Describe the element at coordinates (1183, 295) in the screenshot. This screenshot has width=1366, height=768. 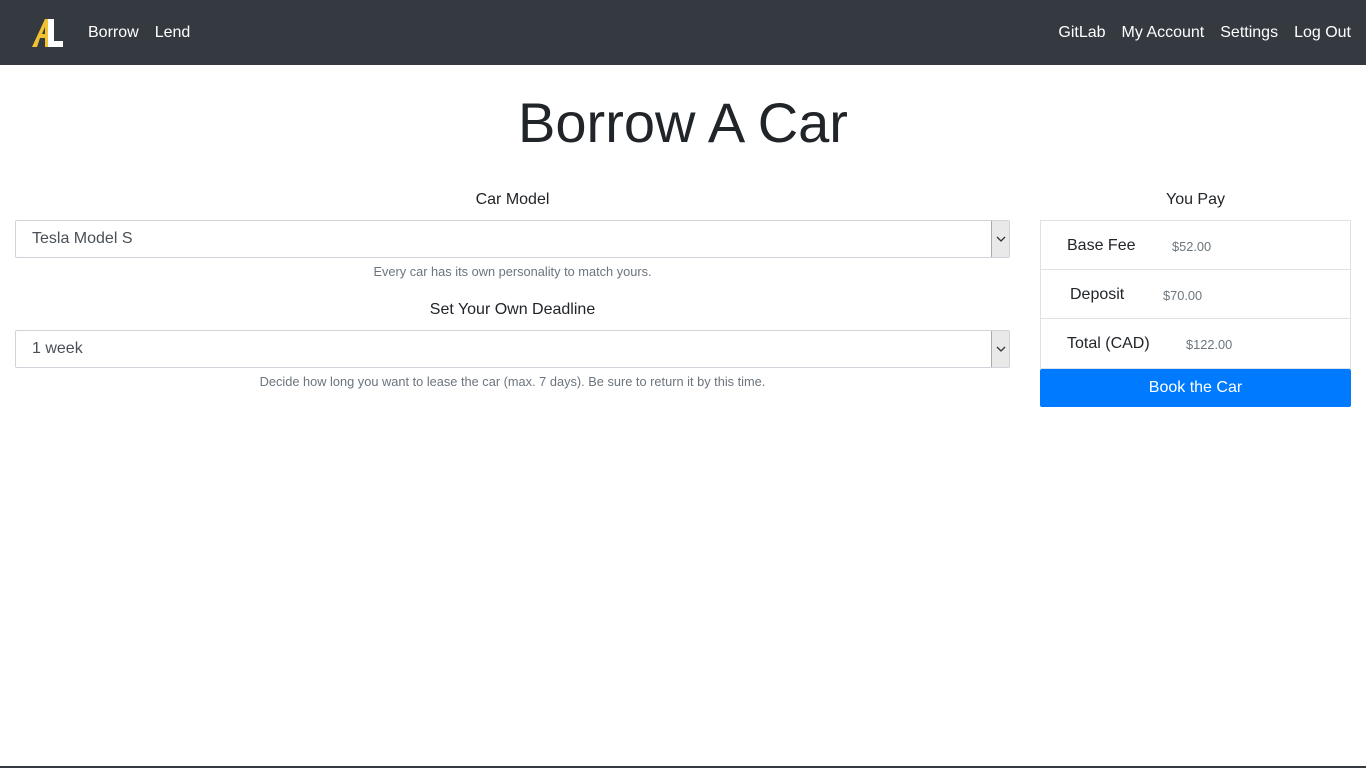
I see `pay-value: $70.00` at that location.